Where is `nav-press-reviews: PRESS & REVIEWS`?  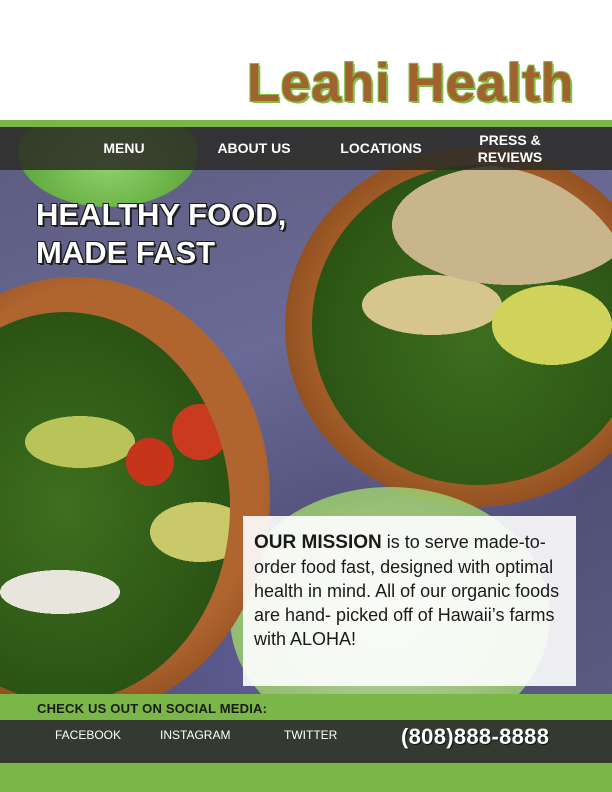
nav-press-reviews: PRESS & REVIEWS is located at coordinates (510, 148).